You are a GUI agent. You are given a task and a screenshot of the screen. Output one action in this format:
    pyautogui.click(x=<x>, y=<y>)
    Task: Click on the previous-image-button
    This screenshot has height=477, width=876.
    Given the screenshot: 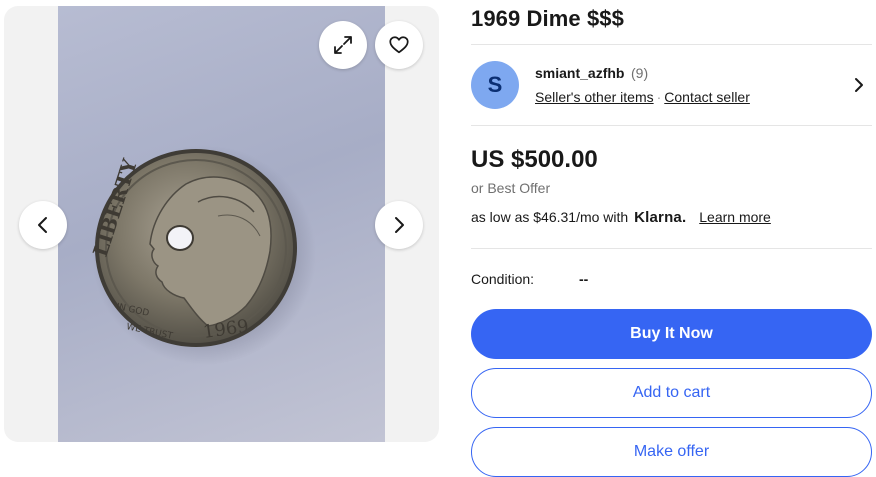 What is the action you would take?
    pyautogui.click(x=43, y=225)
    